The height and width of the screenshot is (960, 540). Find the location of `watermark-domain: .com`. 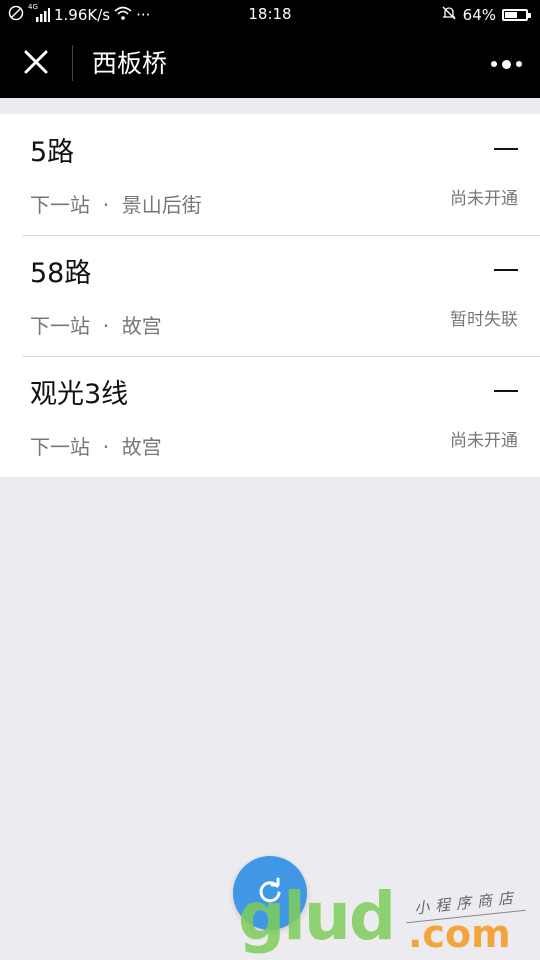

watermark-domain: .com is located at coordinates (459, 934).